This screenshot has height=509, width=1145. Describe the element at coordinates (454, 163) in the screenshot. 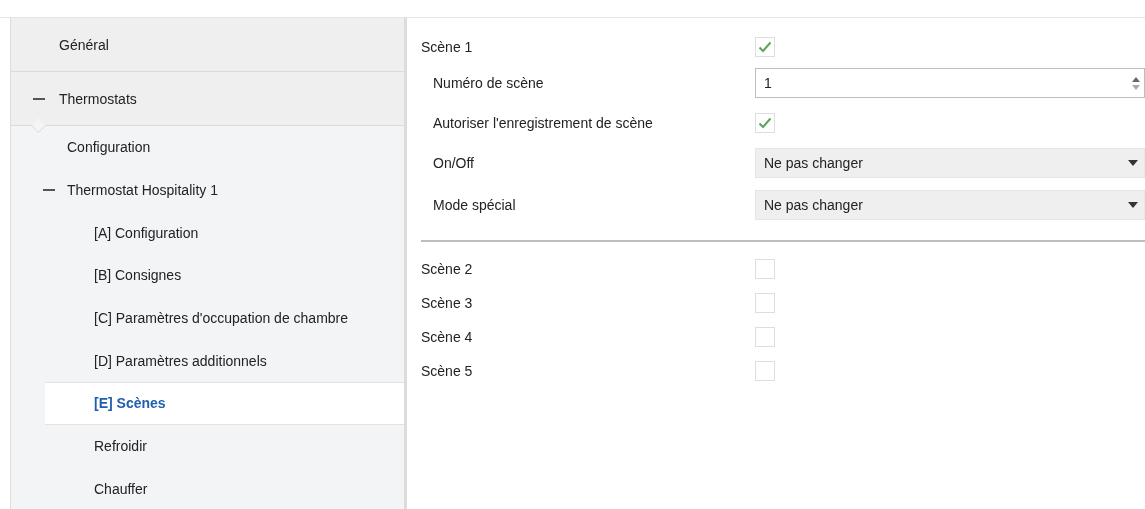

I see `parameter-label: On/Off` at that location.